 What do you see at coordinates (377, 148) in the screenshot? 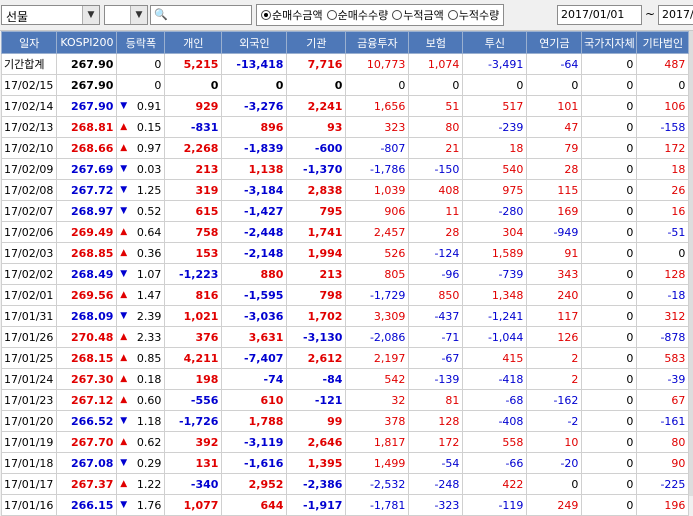
I see `fin-cell: -807` at bounding box center [377, 148].